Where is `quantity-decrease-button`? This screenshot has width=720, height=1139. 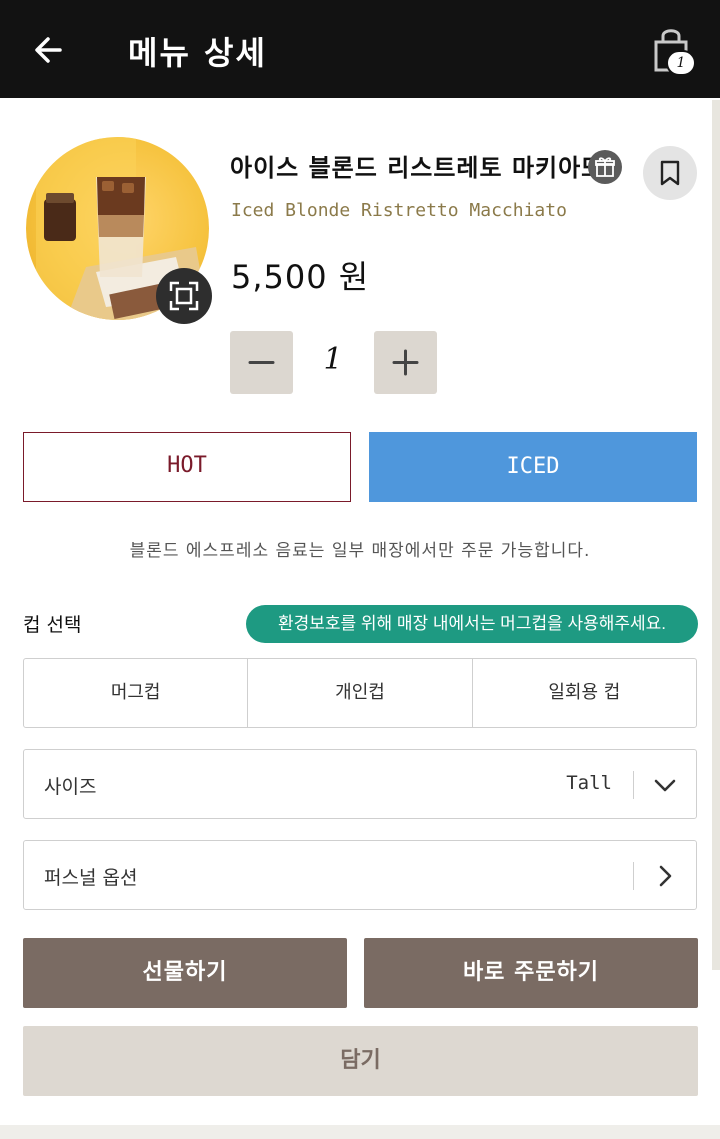 quantity-decrease-button is located at coordinates (261, 362).